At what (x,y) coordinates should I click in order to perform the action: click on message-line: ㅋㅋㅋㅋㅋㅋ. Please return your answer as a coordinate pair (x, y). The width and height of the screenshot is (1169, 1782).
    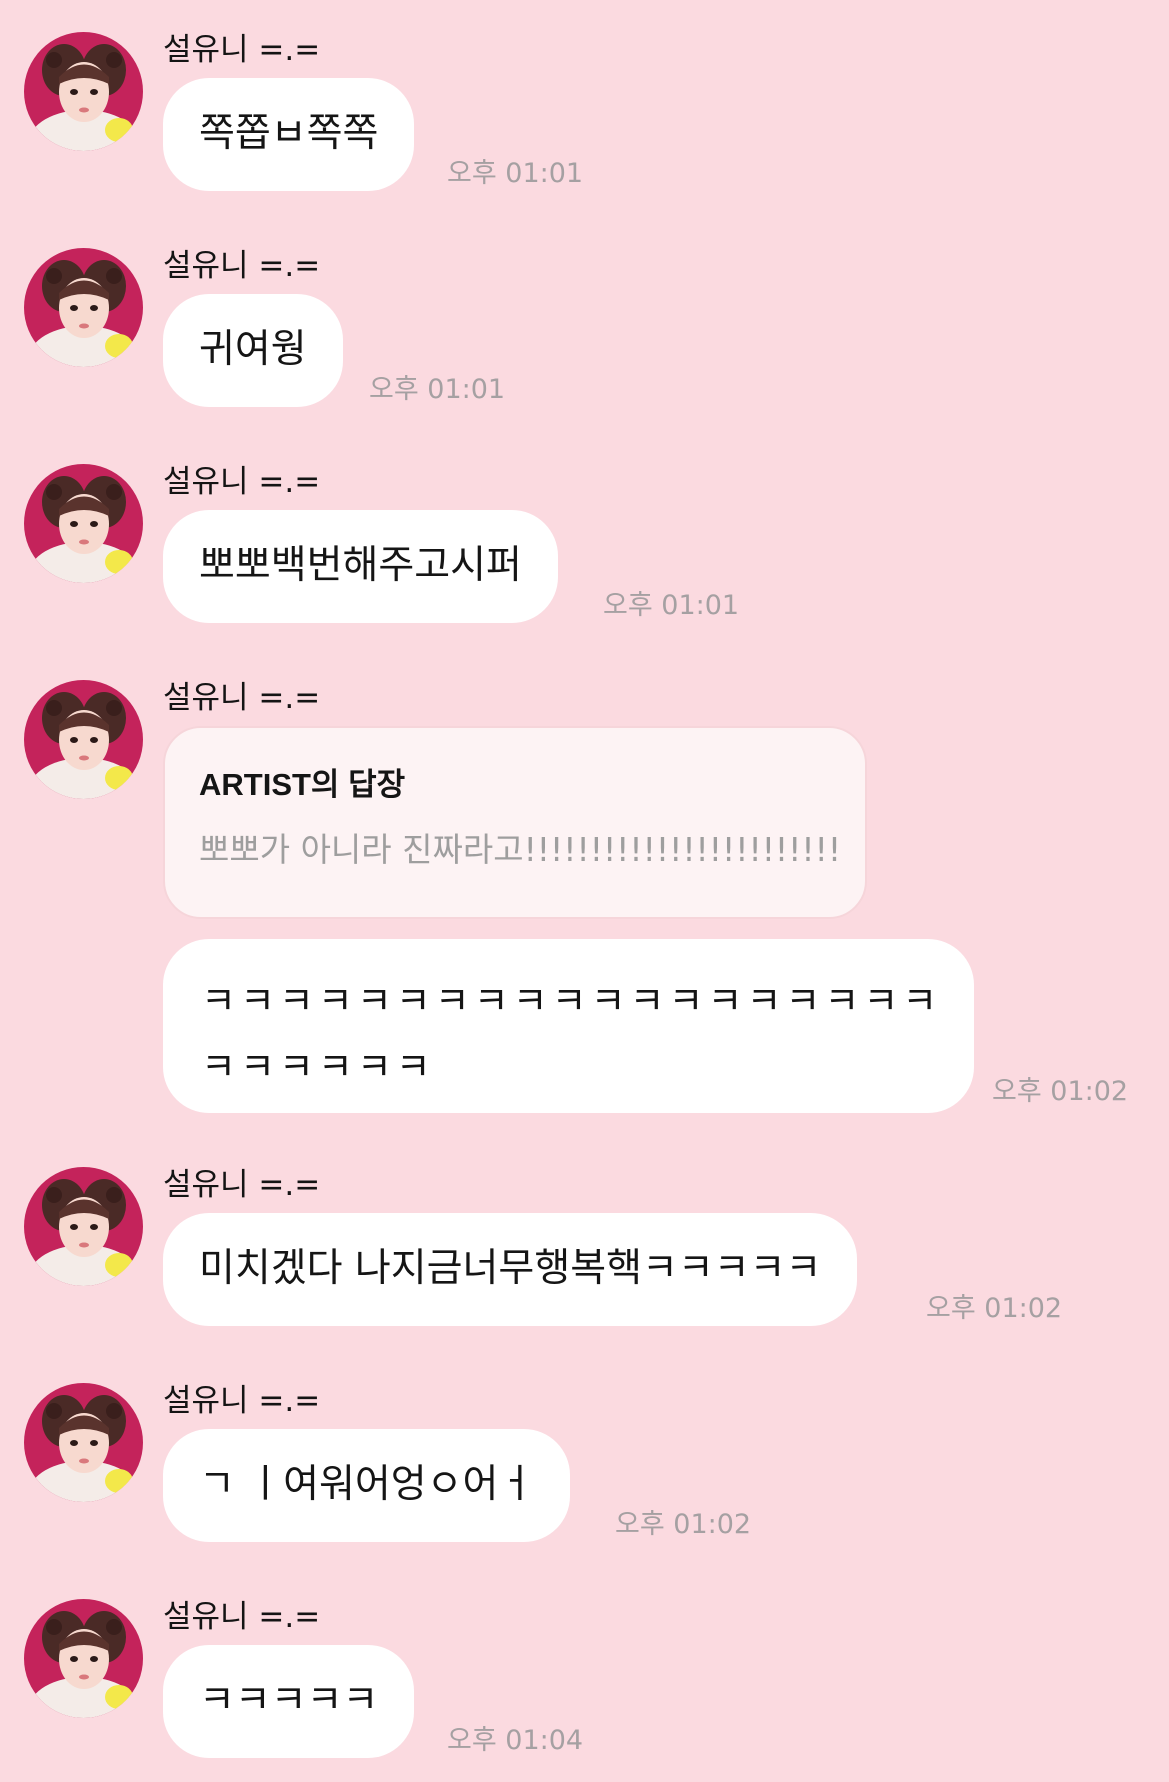
    Looking at the image, I should click on (318, 1067).